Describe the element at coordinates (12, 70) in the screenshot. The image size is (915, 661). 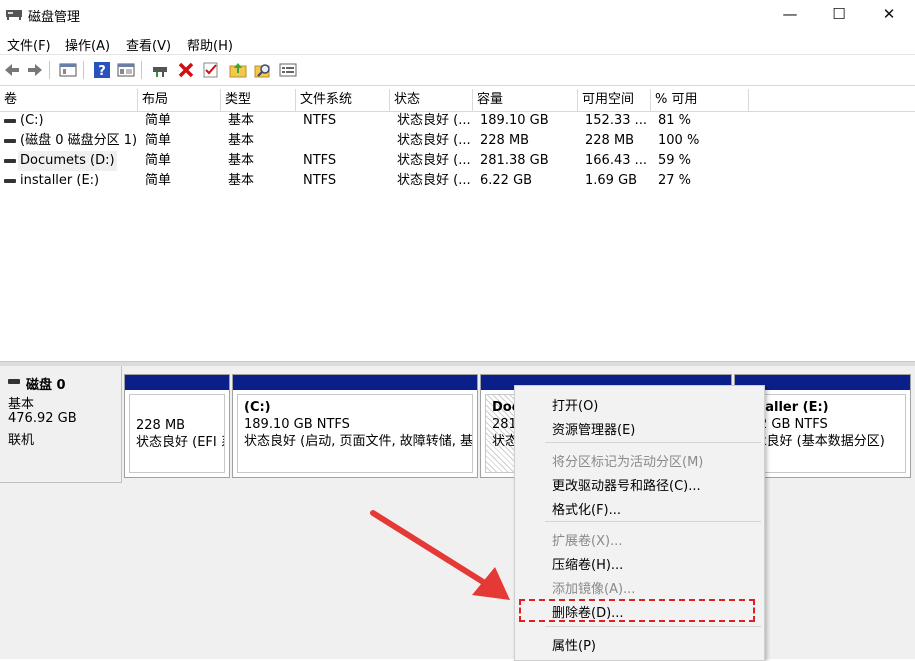
I see `back-icon` at that location.